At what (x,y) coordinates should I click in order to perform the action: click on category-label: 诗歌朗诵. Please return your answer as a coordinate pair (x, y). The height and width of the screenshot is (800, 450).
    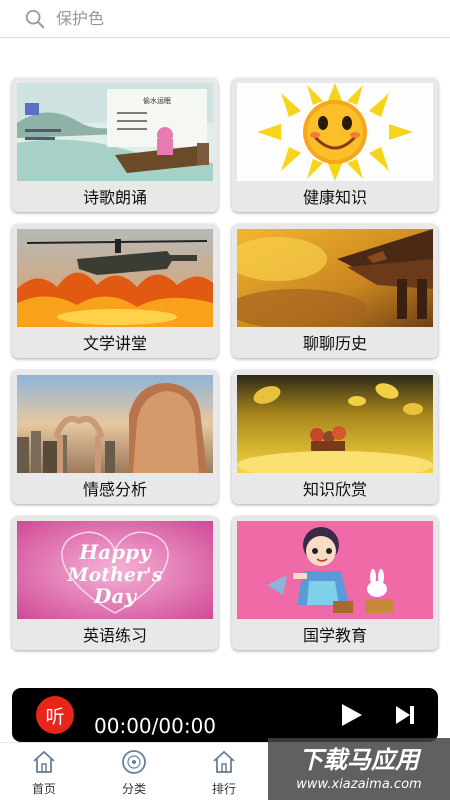
    Looking at the image, I should click on (114, 197).